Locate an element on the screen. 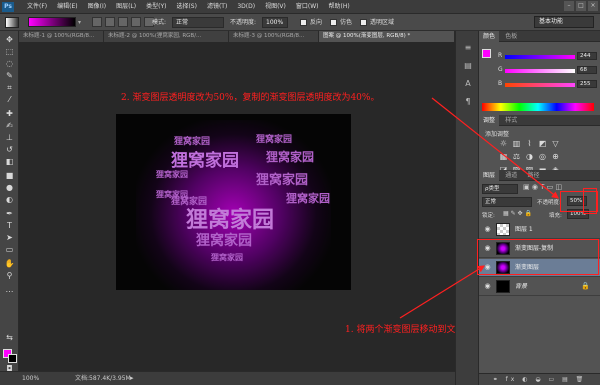  tab-adjustments: 调整 is located at coordinates (489, 120).